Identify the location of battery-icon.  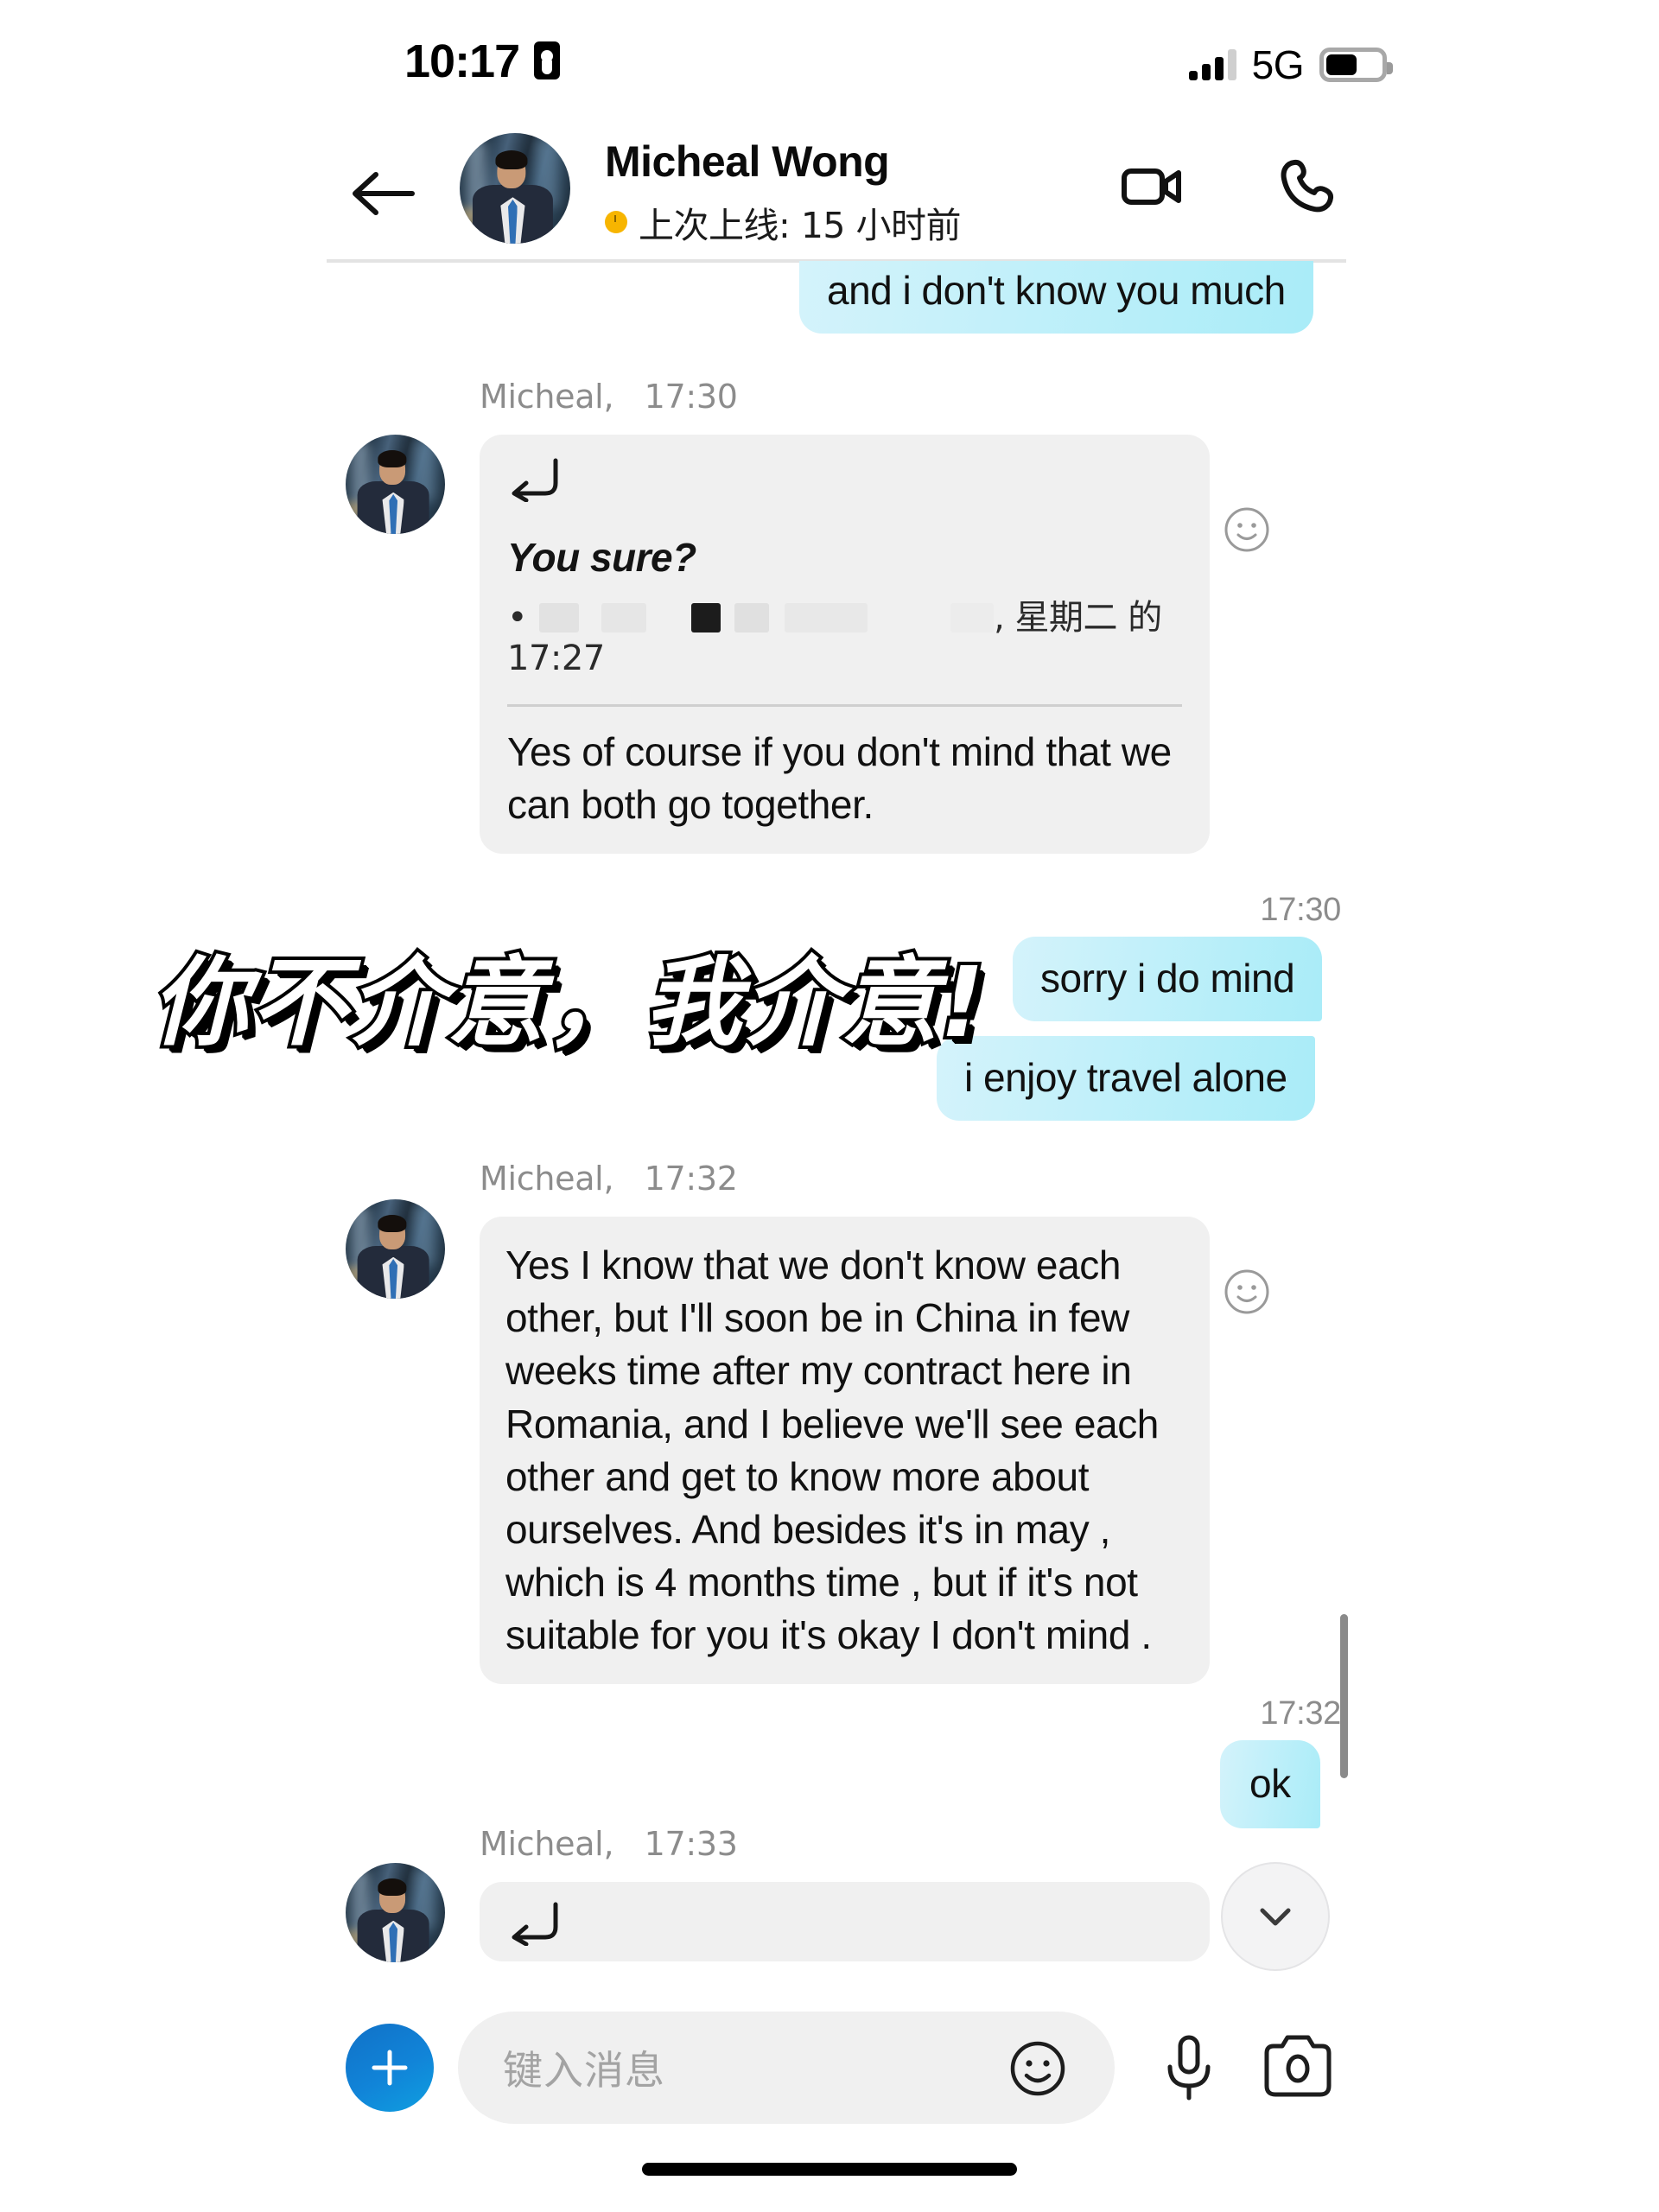
(1356, 65).